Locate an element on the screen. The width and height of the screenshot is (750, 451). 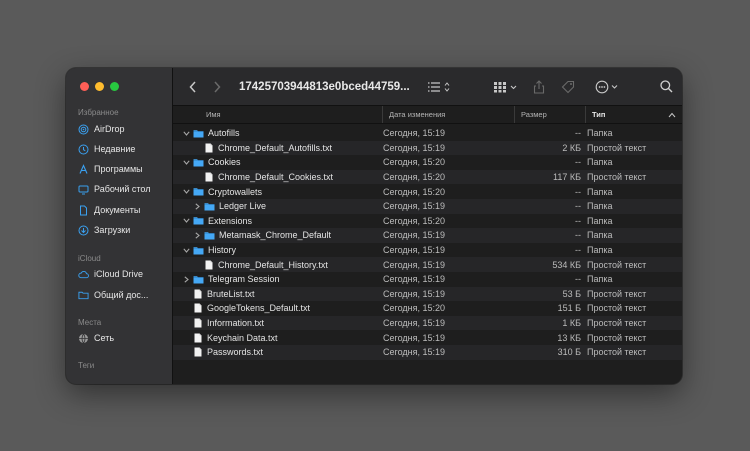
sidebar-section-favorites: Избранное is located at coordinates (98, 112).